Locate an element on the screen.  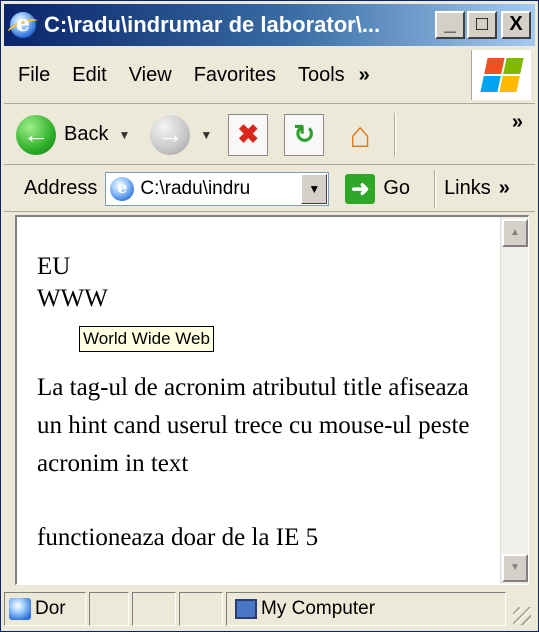
status-zone-panel: My Computer is located at coordinates (366, 609).